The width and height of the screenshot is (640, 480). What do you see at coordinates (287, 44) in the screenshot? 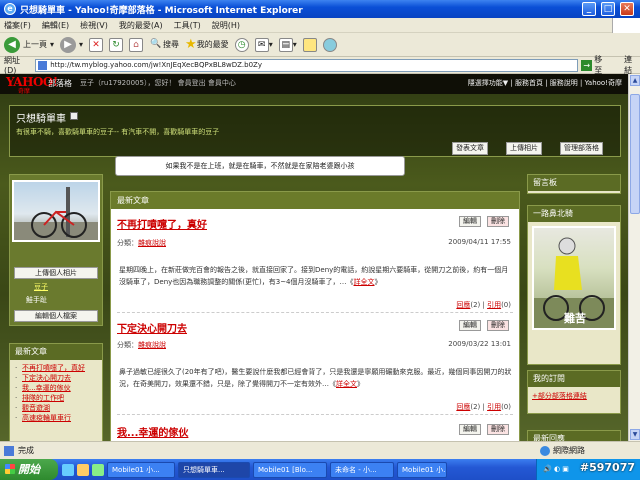
I see `print-button: ▤ ▾` at bounding box center [287, 44].